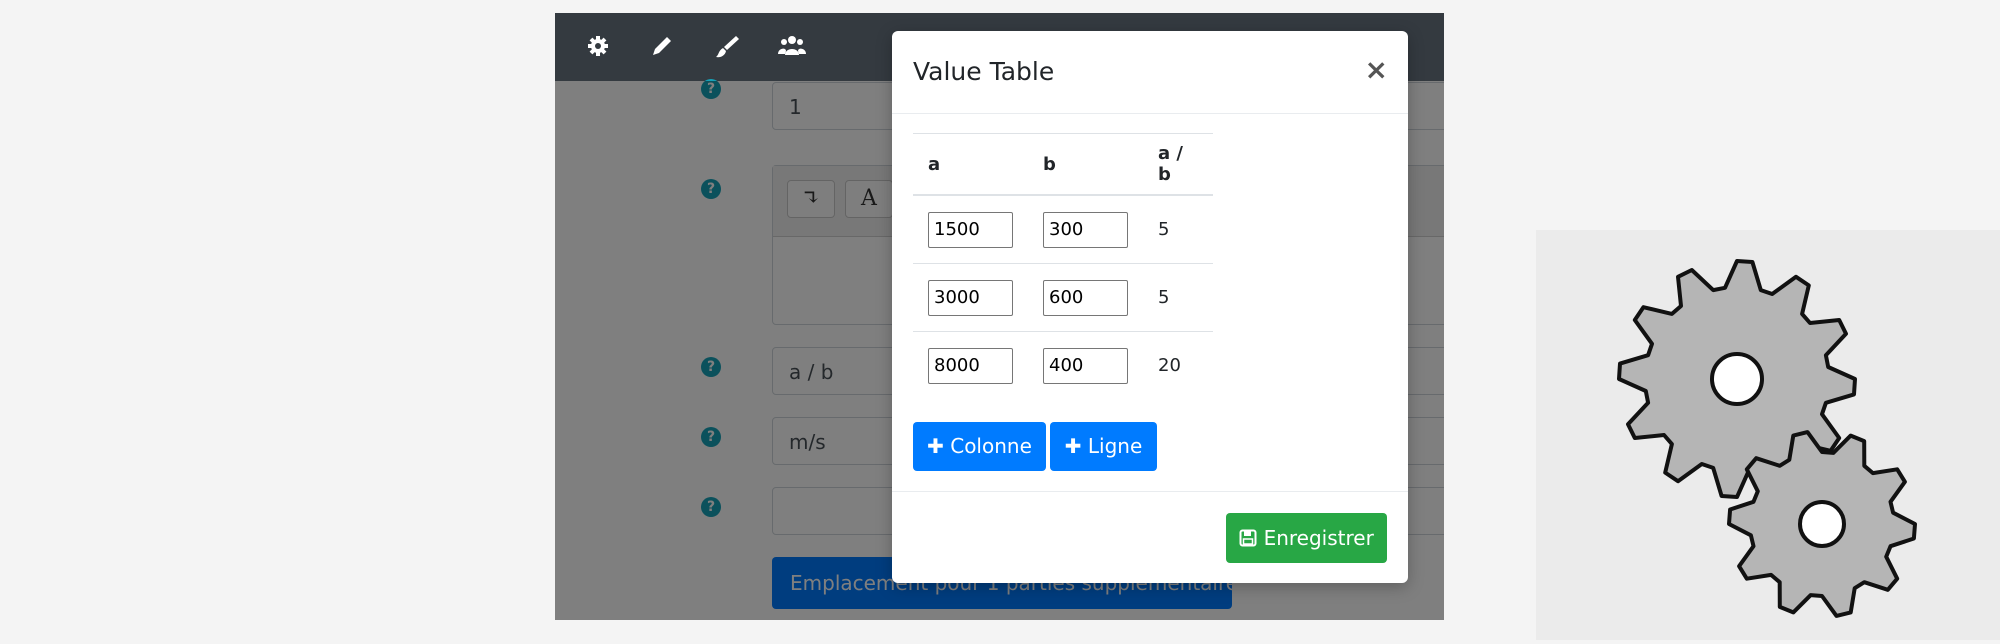  What do you see at coordinates (1376, 69) in the screenshot?
I see `close-icon: ×` at bounding box center [1376, 69].